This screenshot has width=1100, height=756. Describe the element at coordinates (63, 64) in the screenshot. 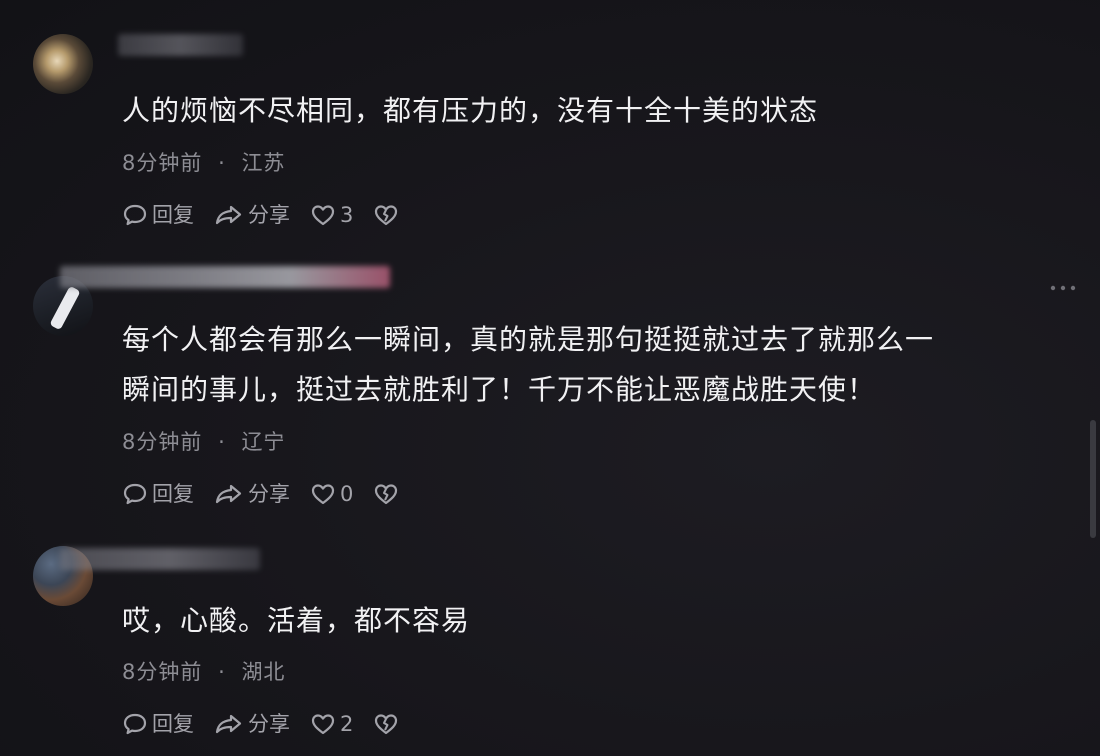

I see `avatar` at that location.